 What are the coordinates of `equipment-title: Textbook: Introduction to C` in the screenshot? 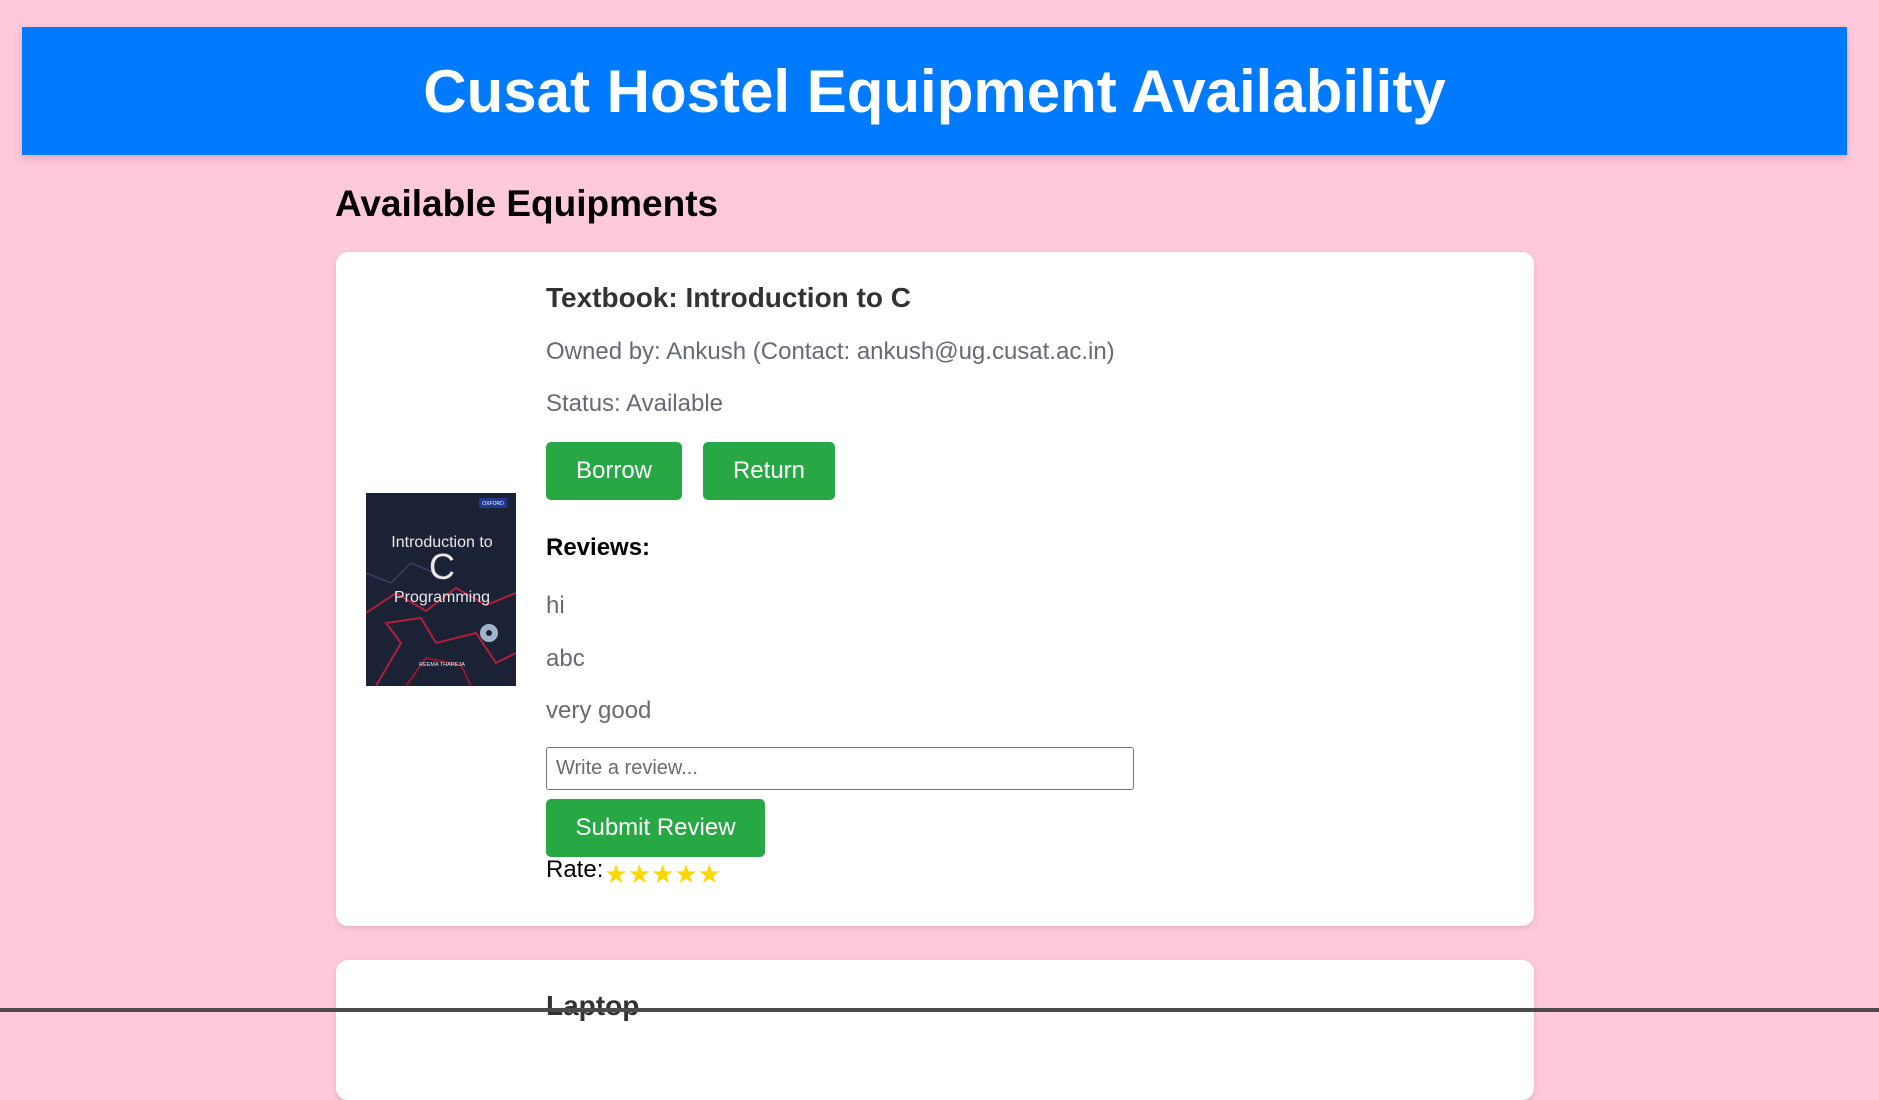 It's located at (728, 297).